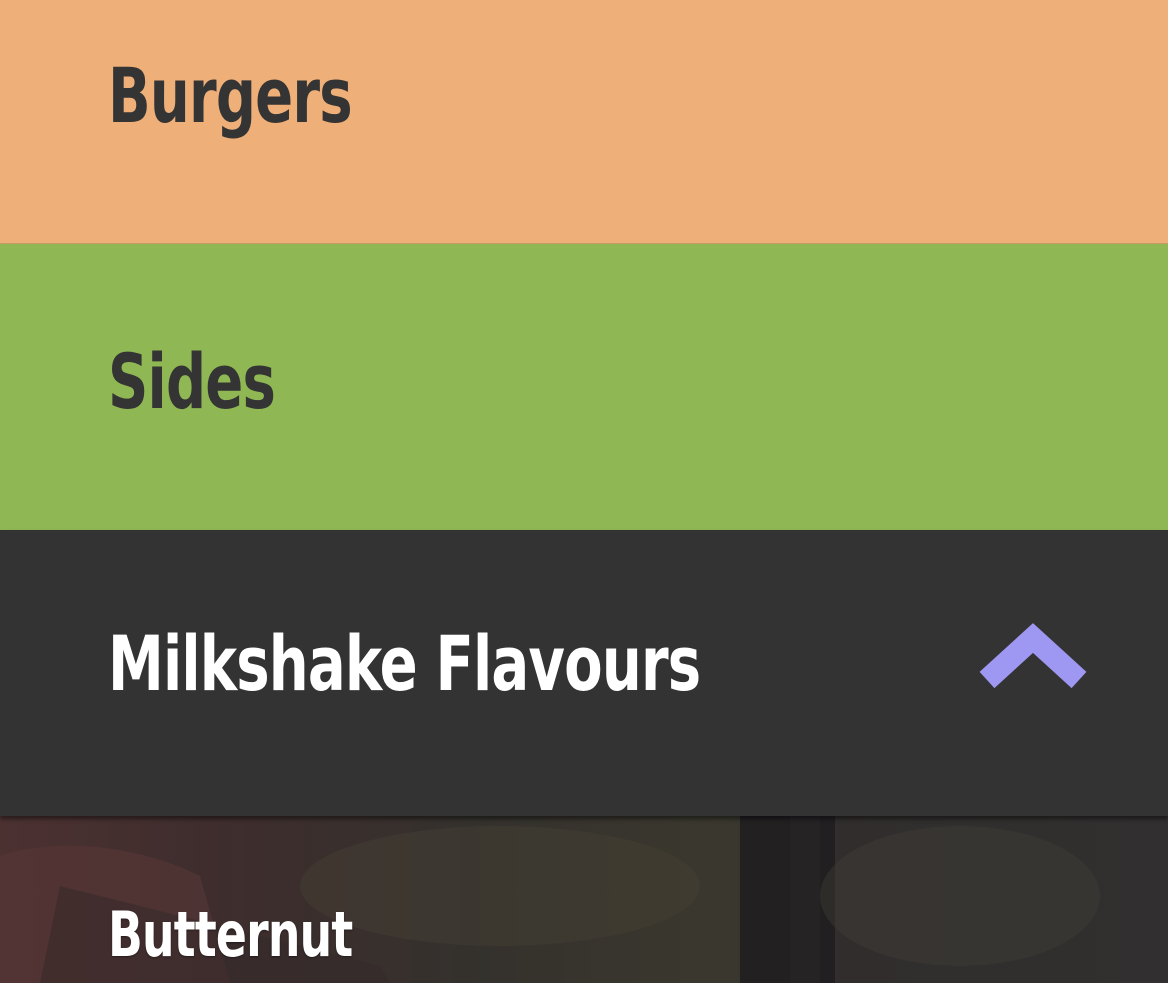 The width and height of the screenshot is (1168, 983). I want to click on category-label: Sides, so click(192, 381).